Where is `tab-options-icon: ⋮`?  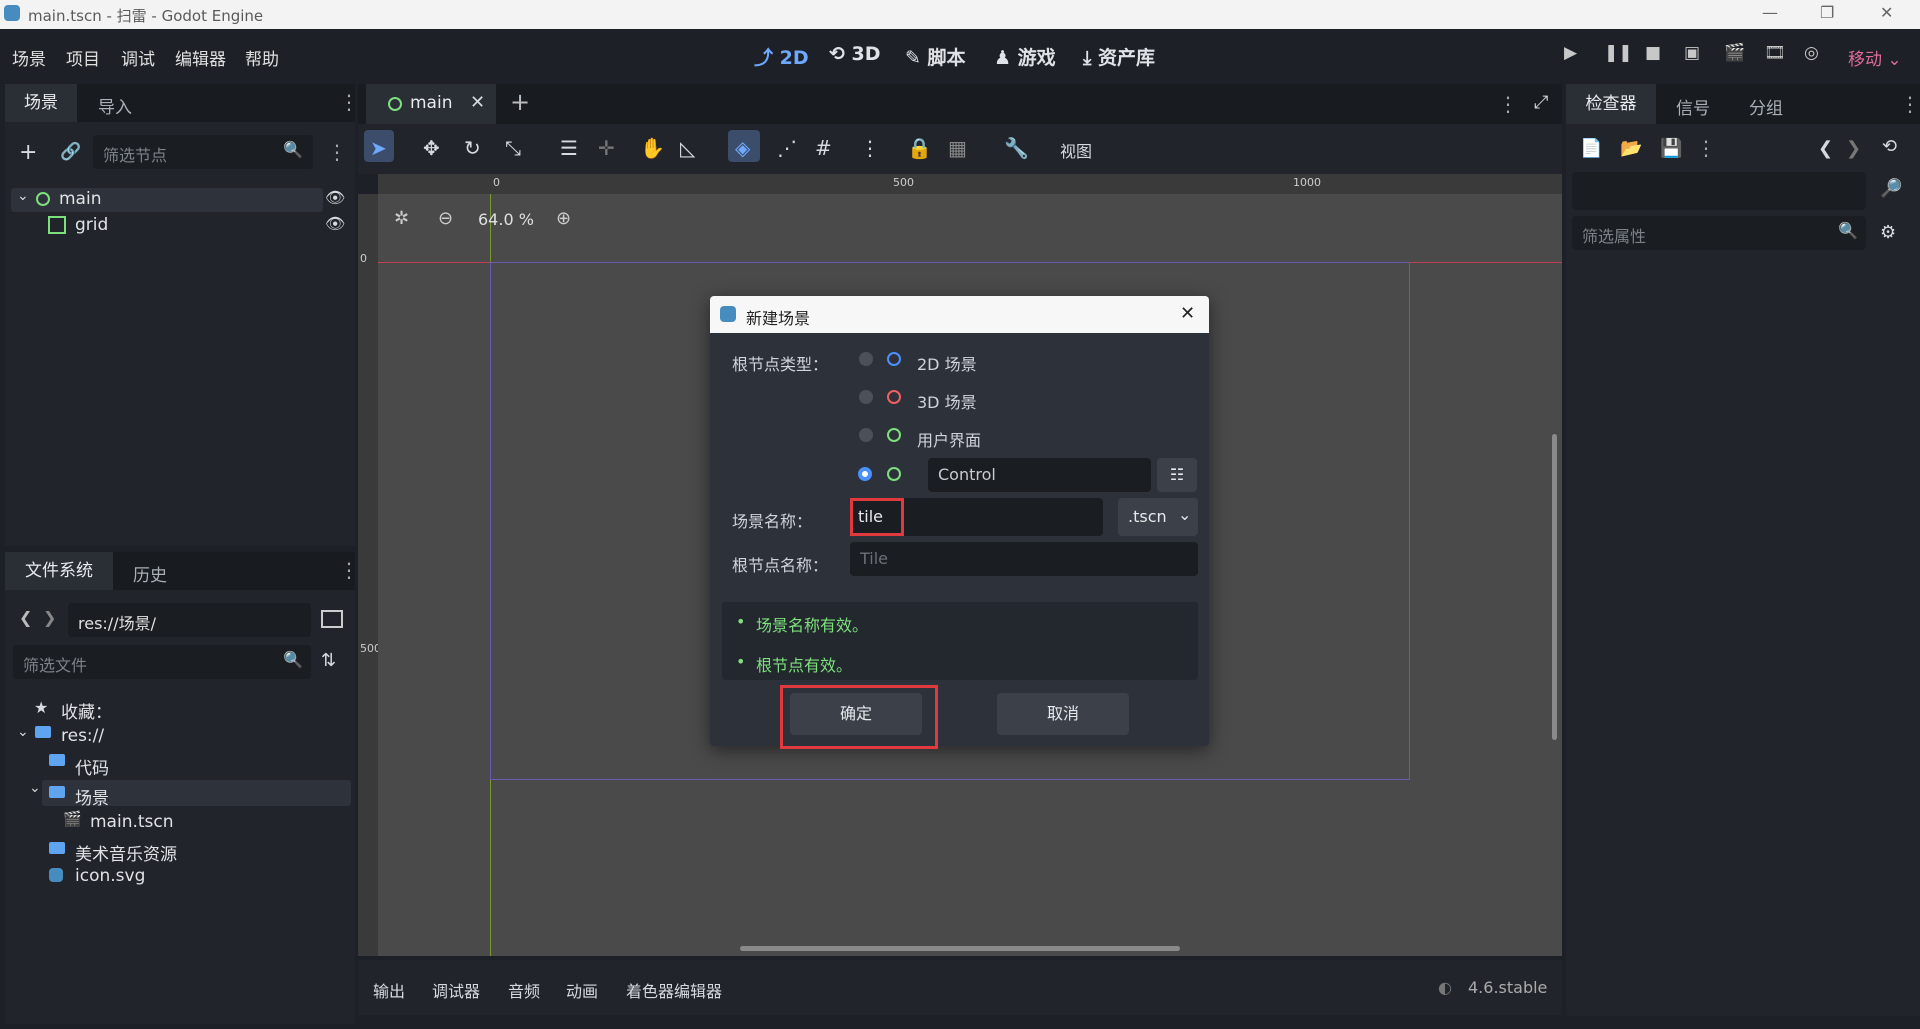 tab-options-icon: ⋮ is located at coordinates (1508, 104).